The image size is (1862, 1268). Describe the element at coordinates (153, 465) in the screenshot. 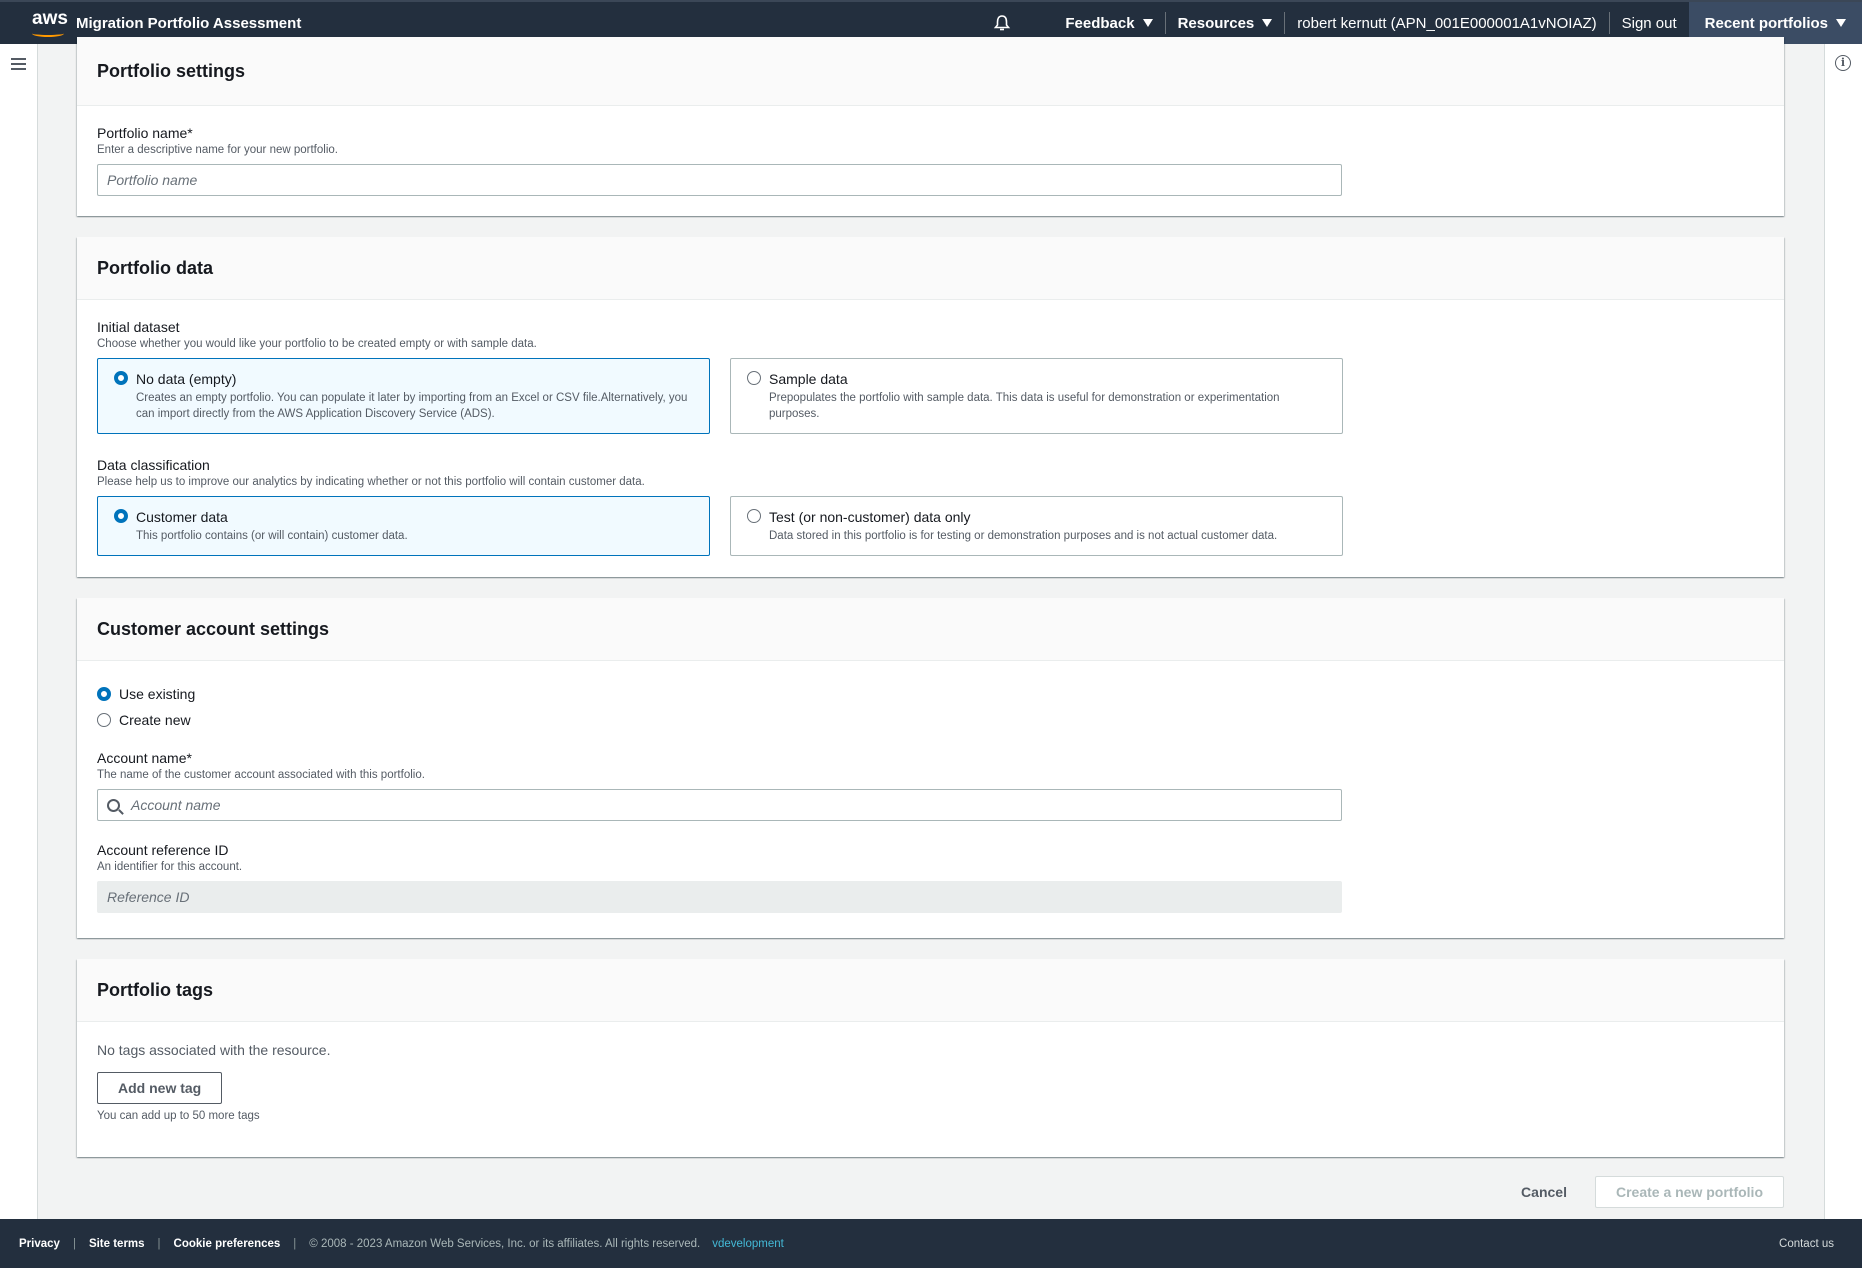

I see `data-classification-label: Data classification` at that location.